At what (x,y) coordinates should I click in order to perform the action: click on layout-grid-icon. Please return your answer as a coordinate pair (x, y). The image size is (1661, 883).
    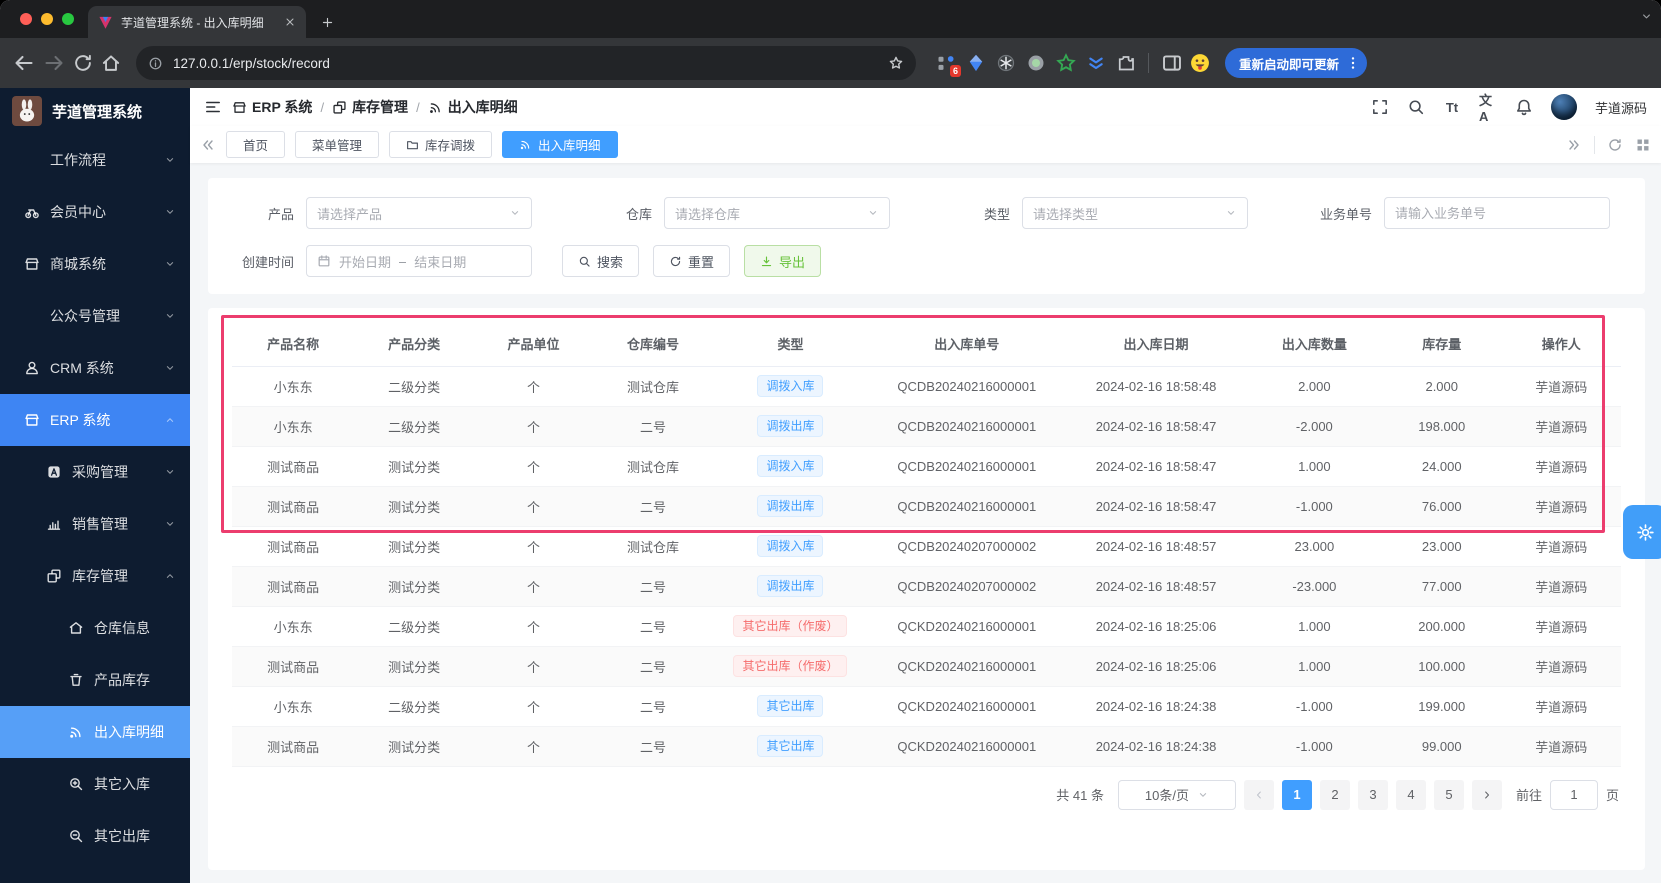
    Looking at the image, I should click on (1643, 145).